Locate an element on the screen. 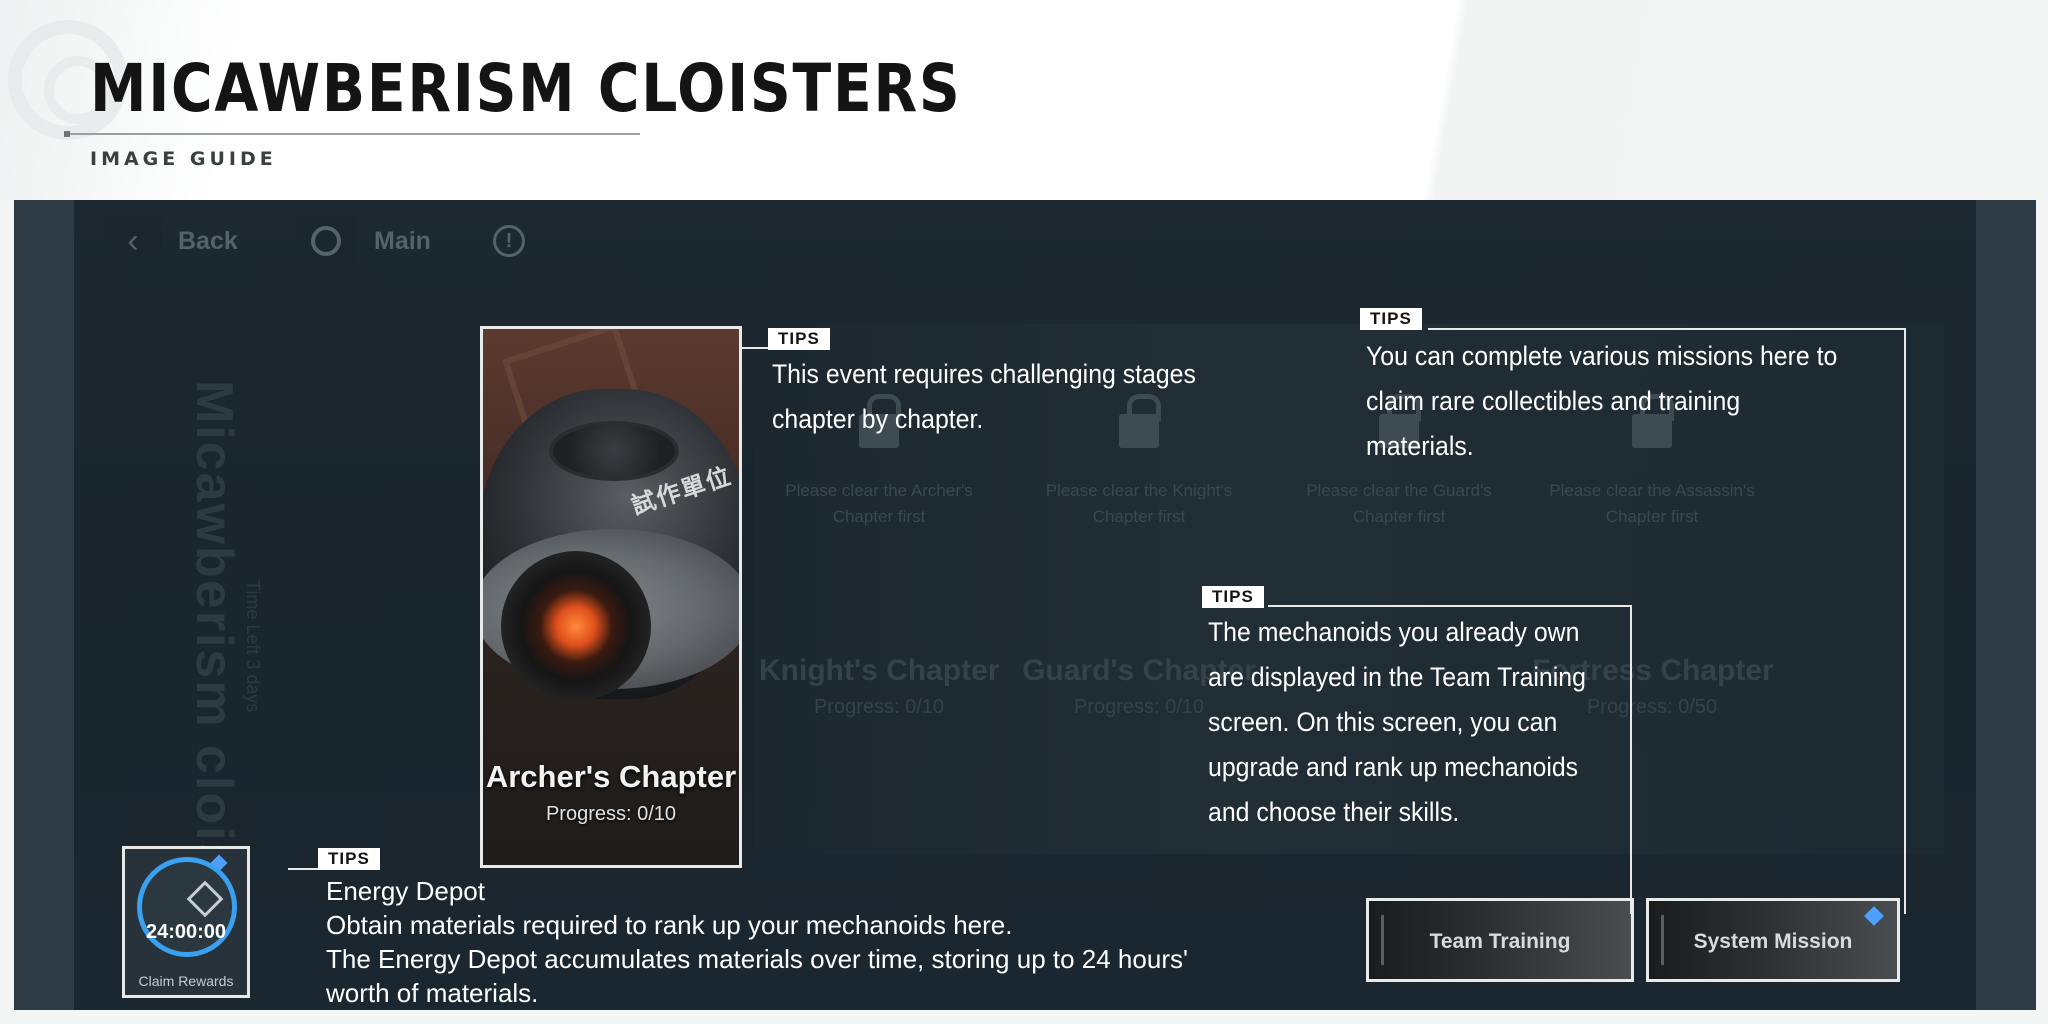  info-icon: ! is located at coordinates (509, 241).